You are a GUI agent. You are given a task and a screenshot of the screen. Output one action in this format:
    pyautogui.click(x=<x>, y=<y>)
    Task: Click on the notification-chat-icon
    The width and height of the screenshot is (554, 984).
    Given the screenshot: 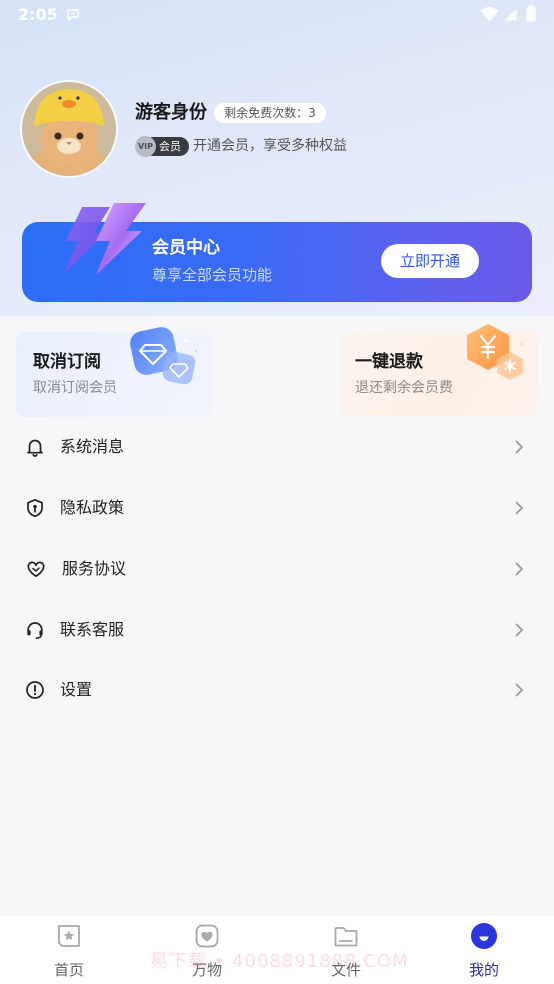 What is the action you would take?
    pyautogui.click(x=73, y=15)
    